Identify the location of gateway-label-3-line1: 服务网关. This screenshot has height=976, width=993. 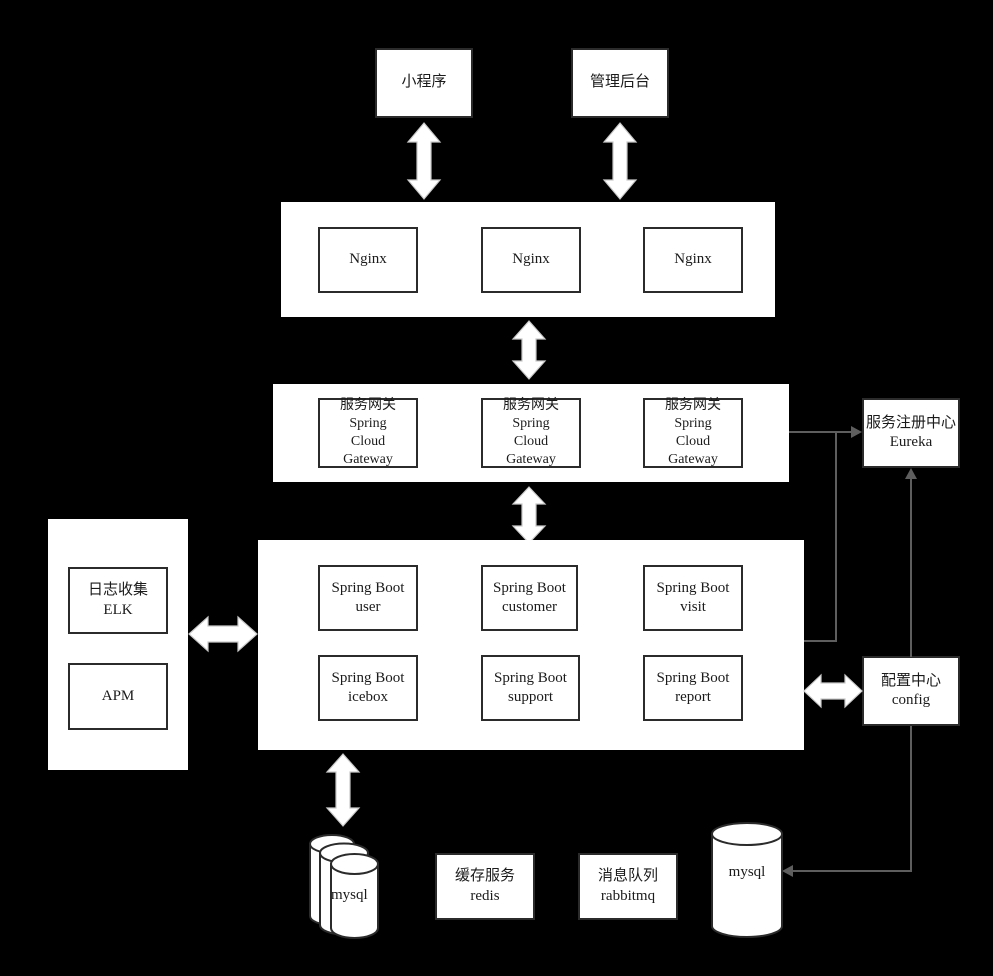
(693, 406).